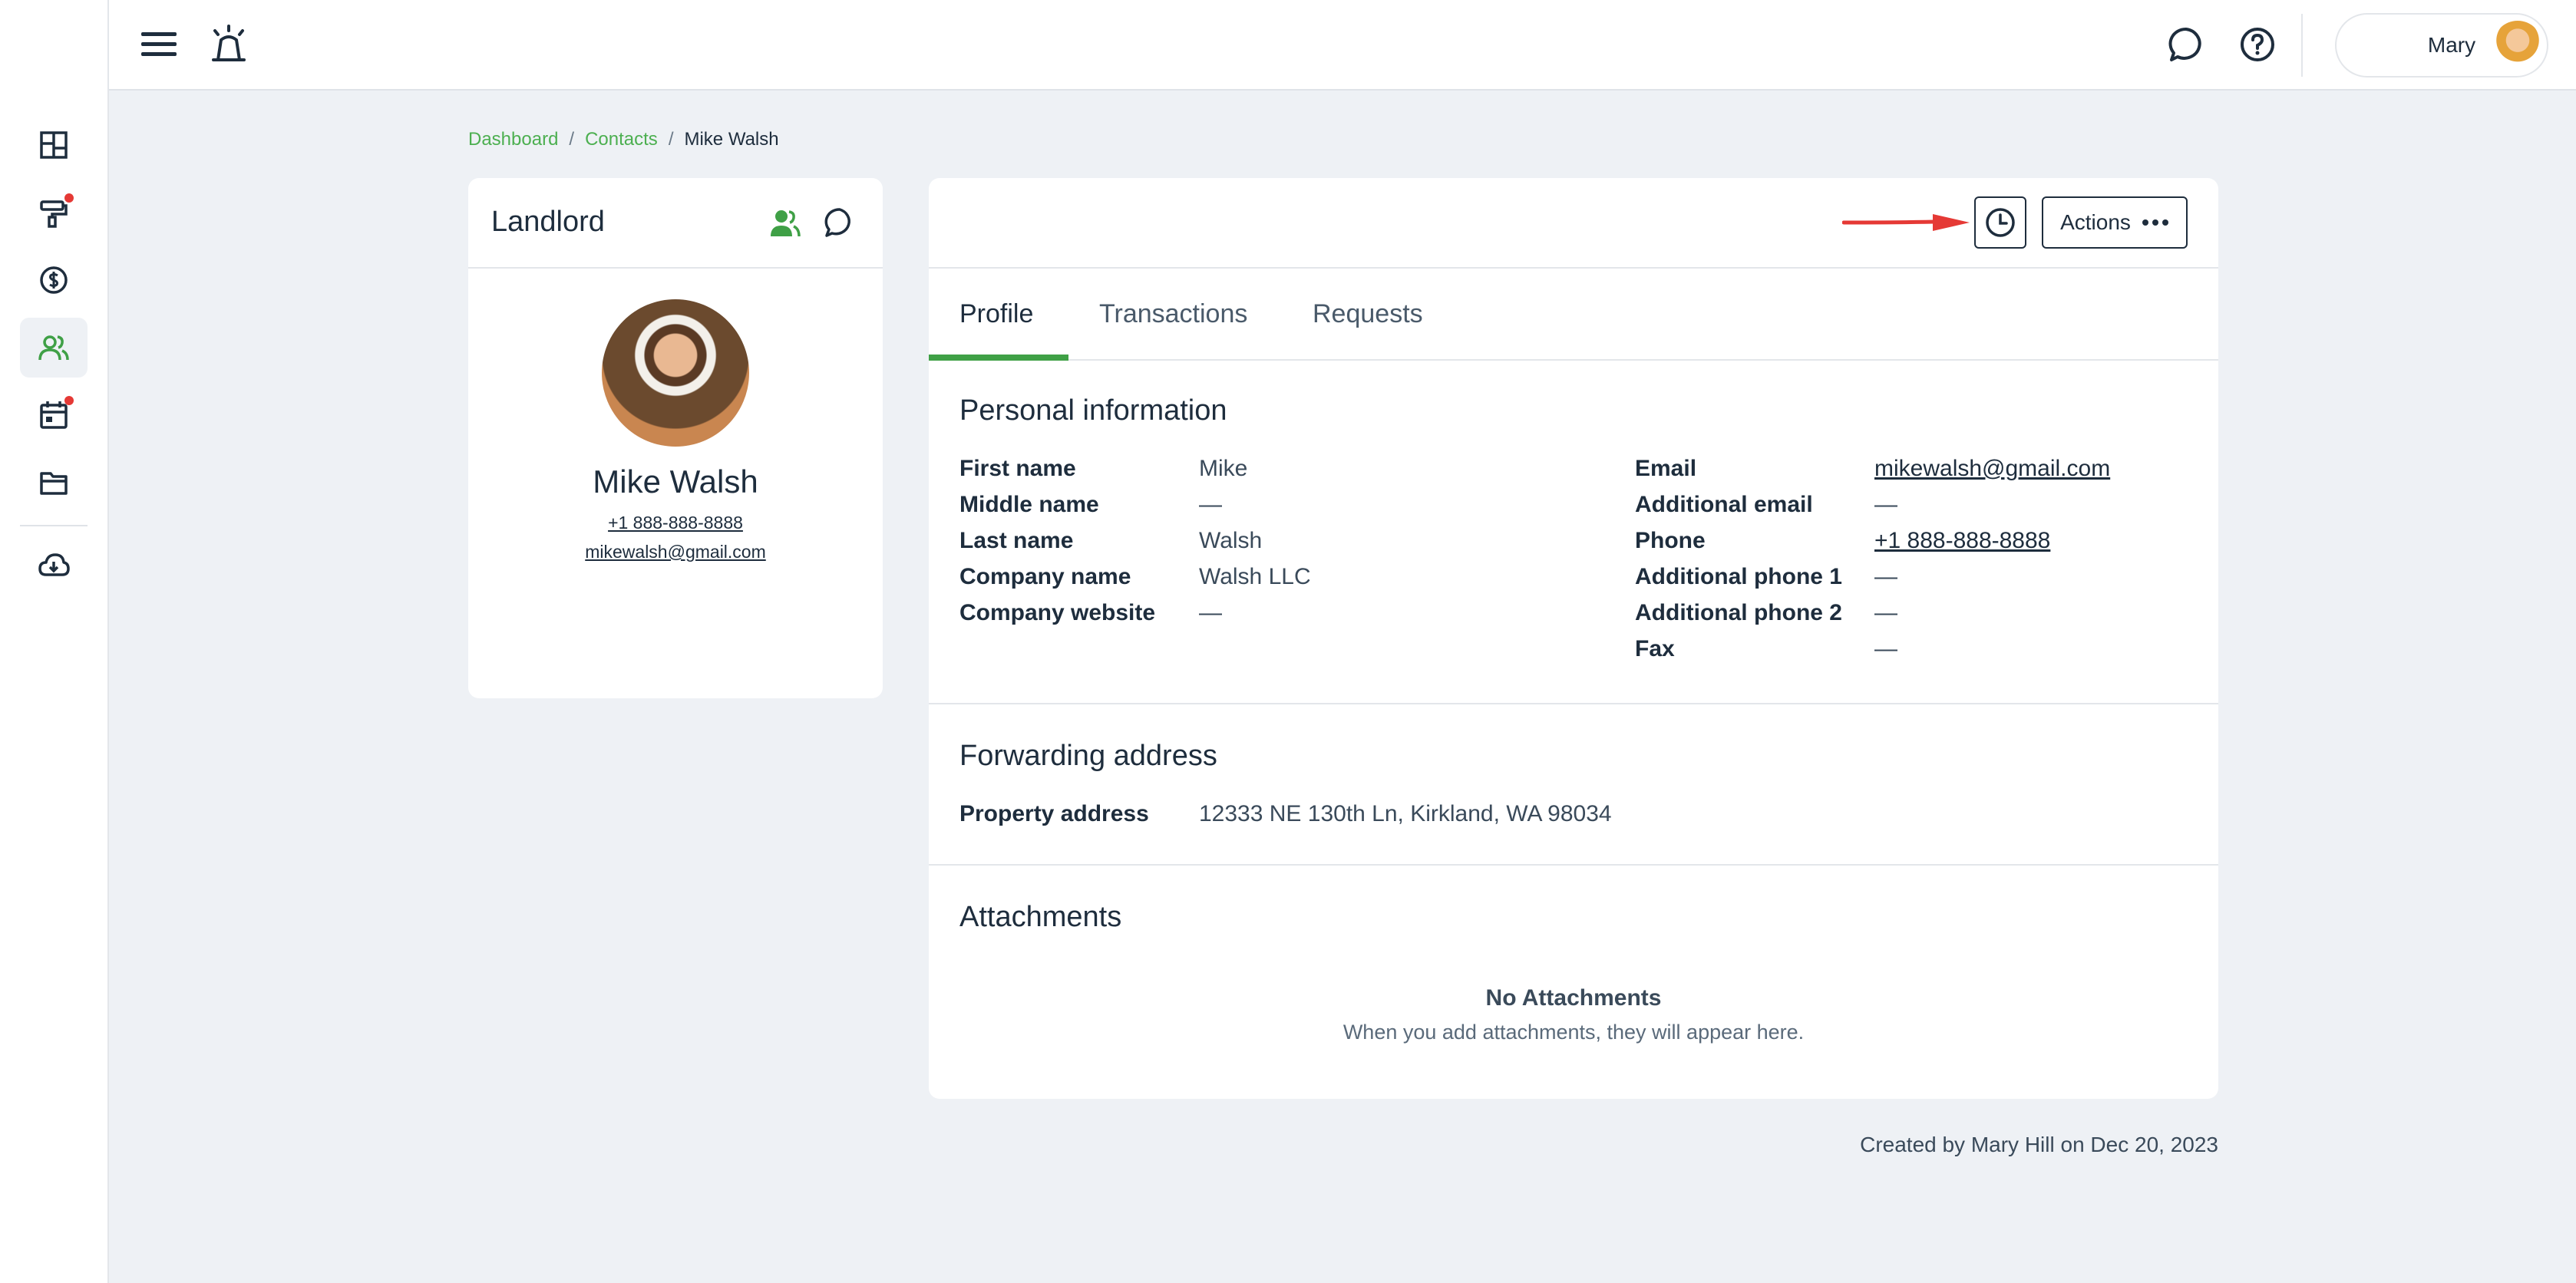  What do you see at coordinates (548, 222) in the screenshot?
I see `contact-role: Landlord` at bounding box center [548, 222].